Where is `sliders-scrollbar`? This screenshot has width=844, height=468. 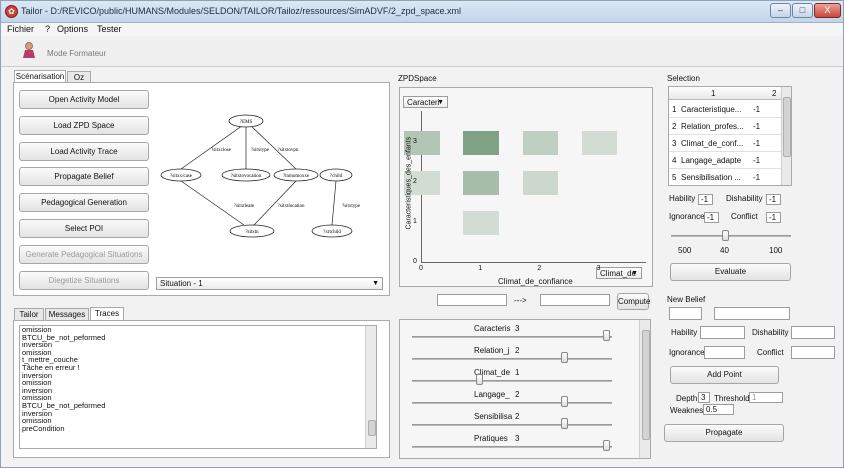
sliders-scrollbar is located at coordinates (644, 389).